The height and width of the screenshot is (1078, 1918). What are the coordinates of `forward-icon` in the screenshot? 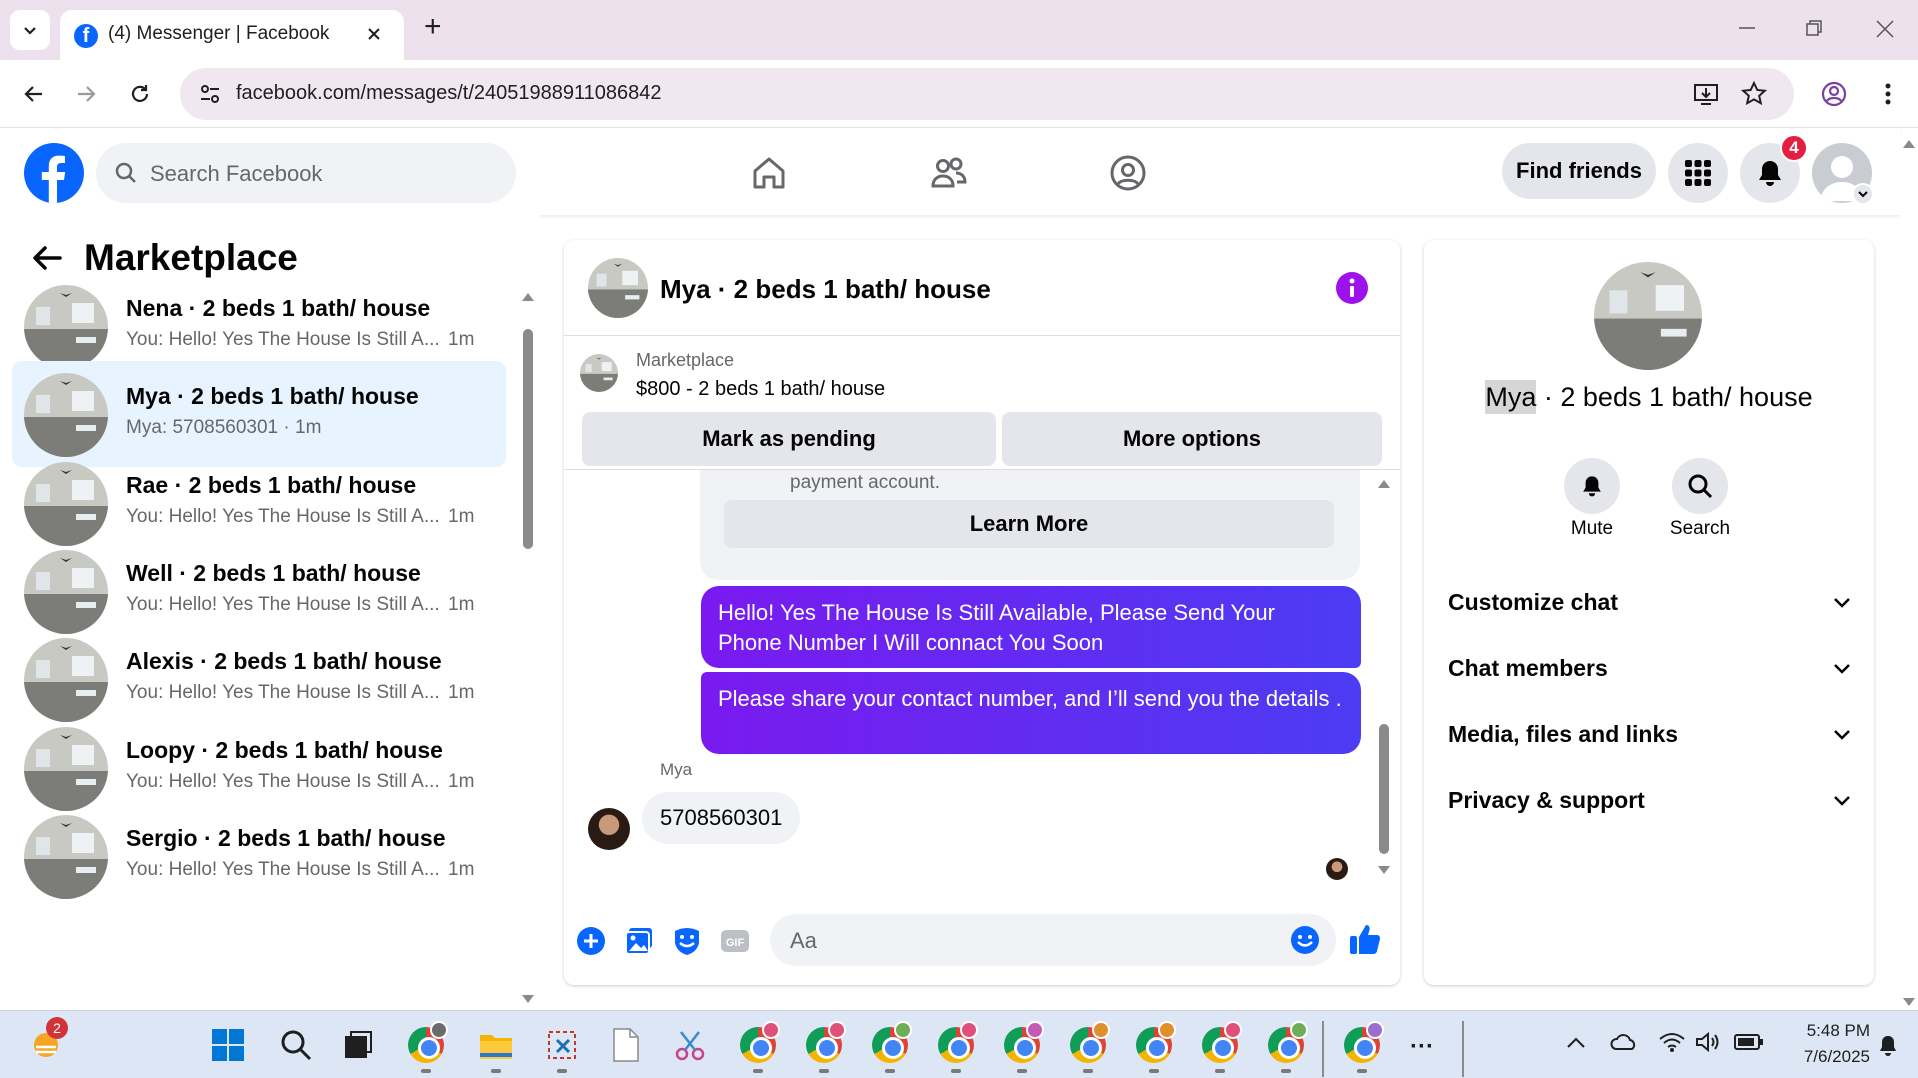 It's located at (86, 94).